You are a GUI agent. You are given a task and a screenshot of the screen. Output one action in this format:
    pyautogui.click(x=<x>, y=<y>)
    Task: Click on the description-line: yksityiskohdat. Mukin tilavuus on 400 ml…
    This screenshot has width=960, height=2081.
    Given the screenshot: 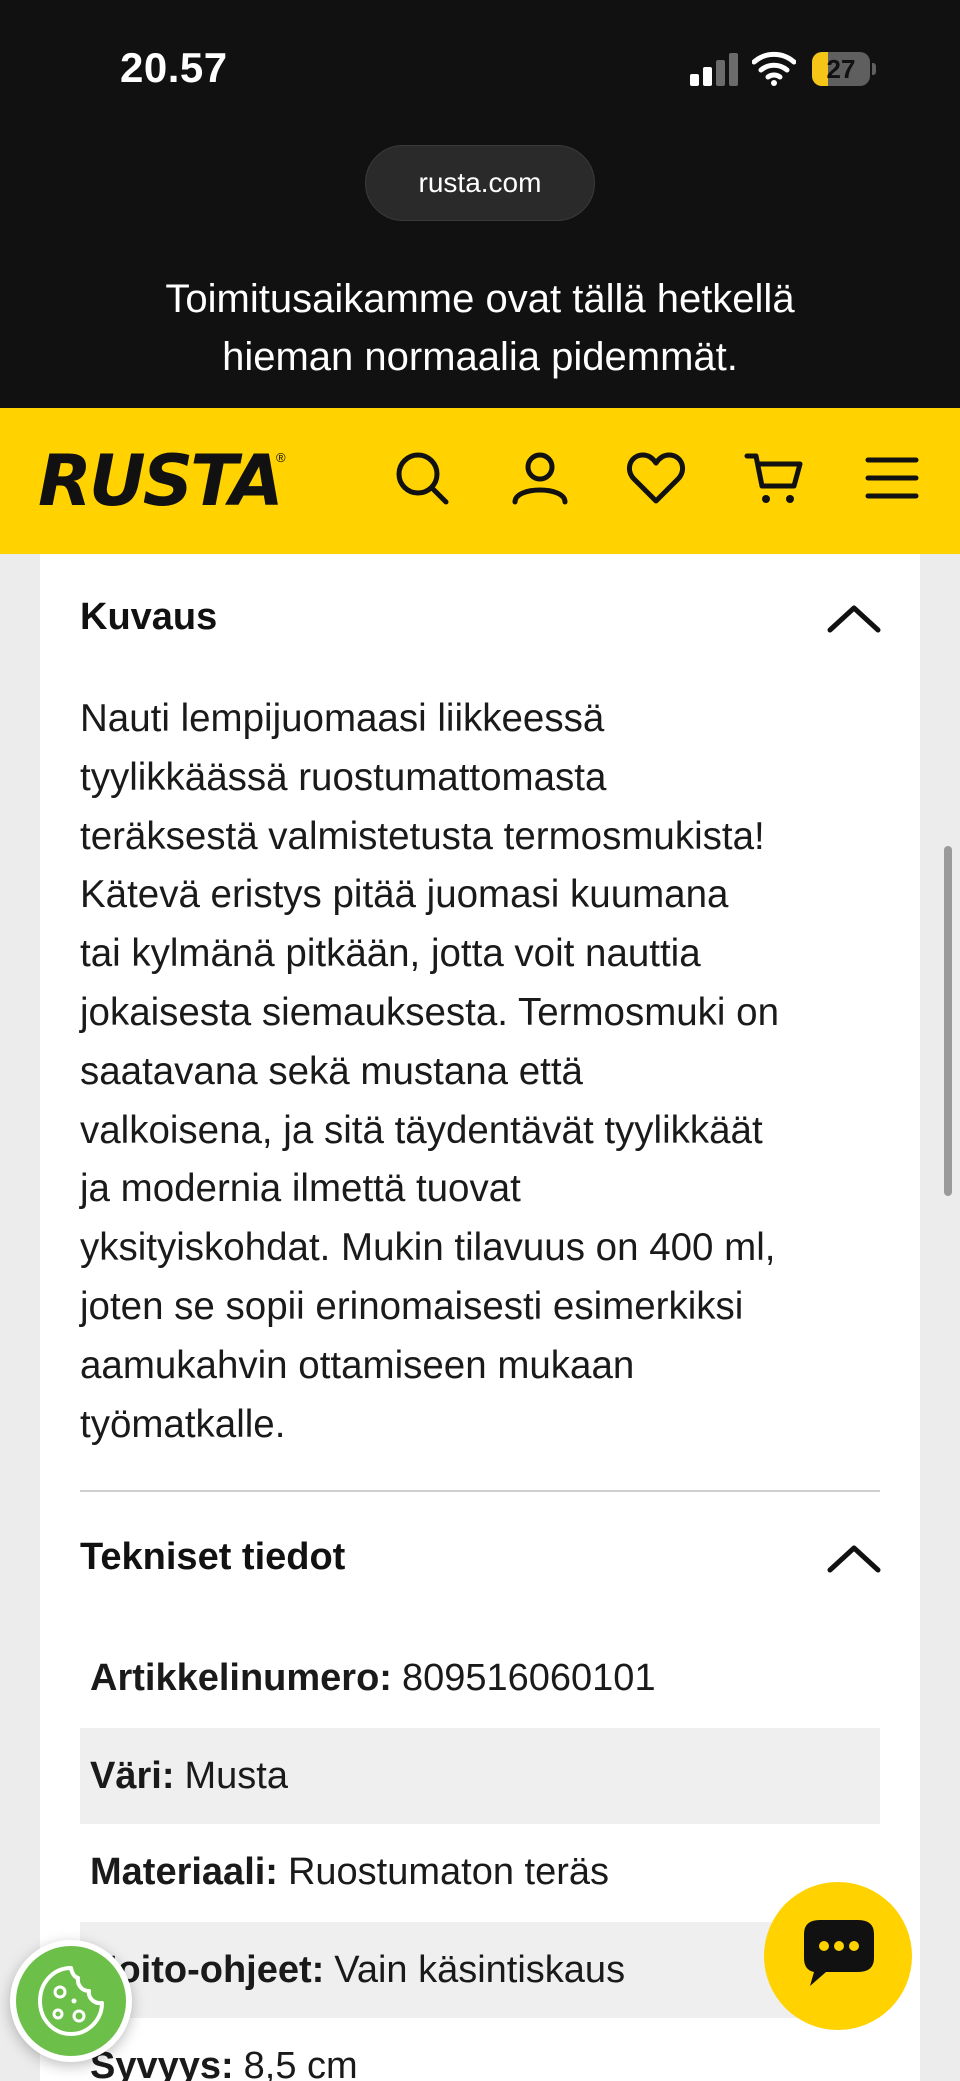 What is the action you would take?
    pyautogui.click(x=428, y=1248)
    